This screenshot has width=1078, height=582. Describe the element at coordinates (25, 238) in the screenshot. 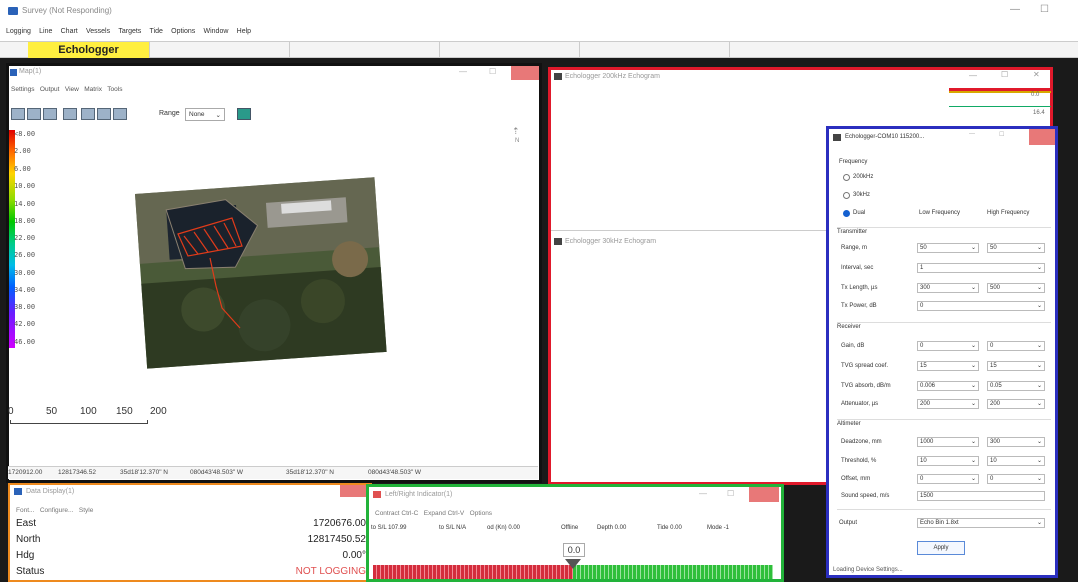

I see `legend-label: 22.00` at that location.